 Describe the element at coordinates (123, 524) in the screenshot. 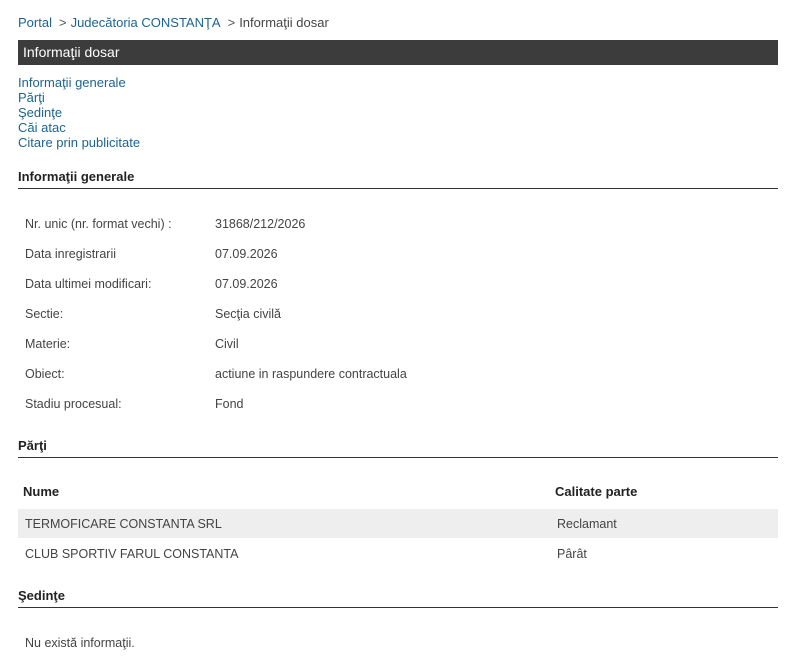

I see `party-name: TERMOFICARE CONSTANTA SRL` at that location.